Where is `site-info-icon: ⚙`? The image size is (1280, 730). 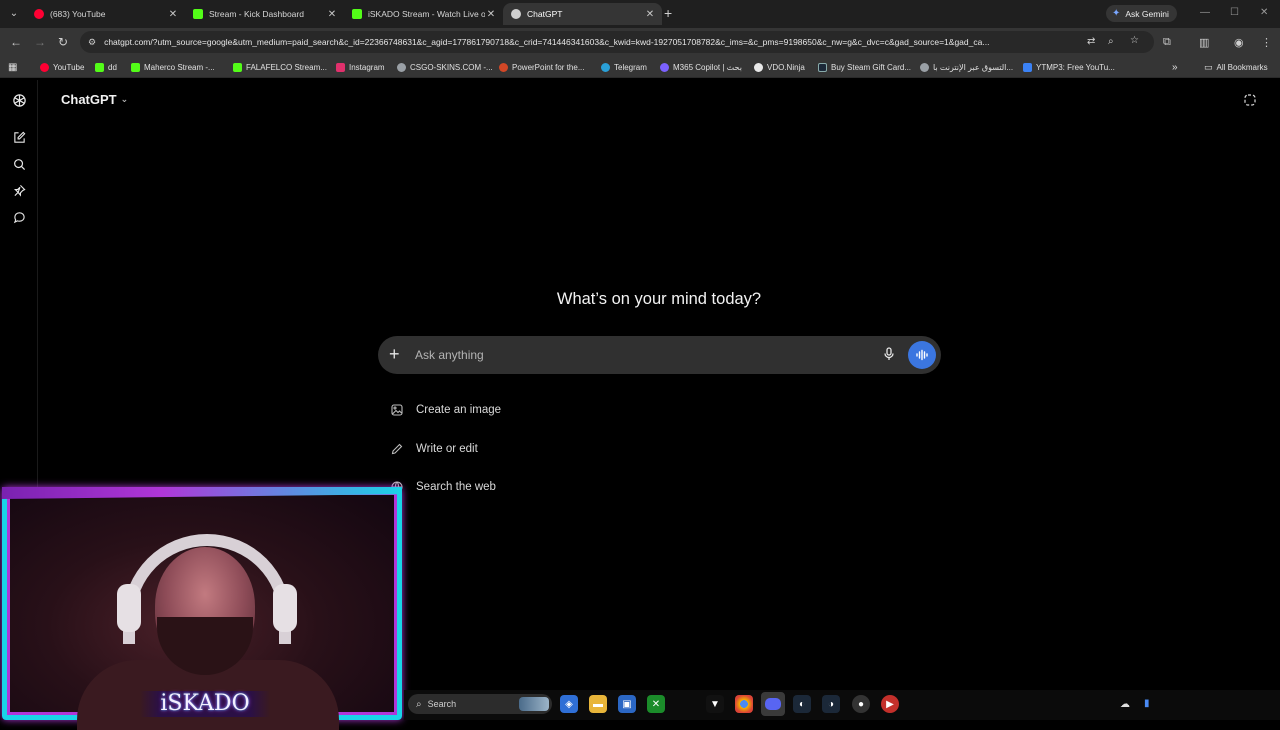 site-info-icon: ⚙ is located at coordinates (92, 42).